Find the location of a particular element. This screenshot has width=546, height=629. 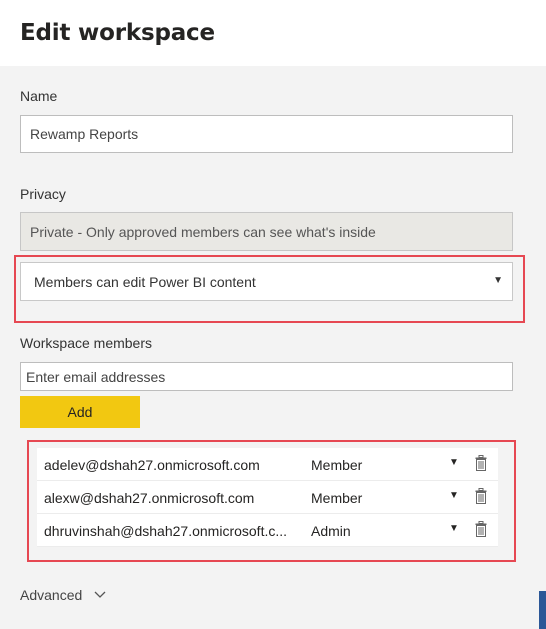

add-button: Add is located at coordinates (80, 412).